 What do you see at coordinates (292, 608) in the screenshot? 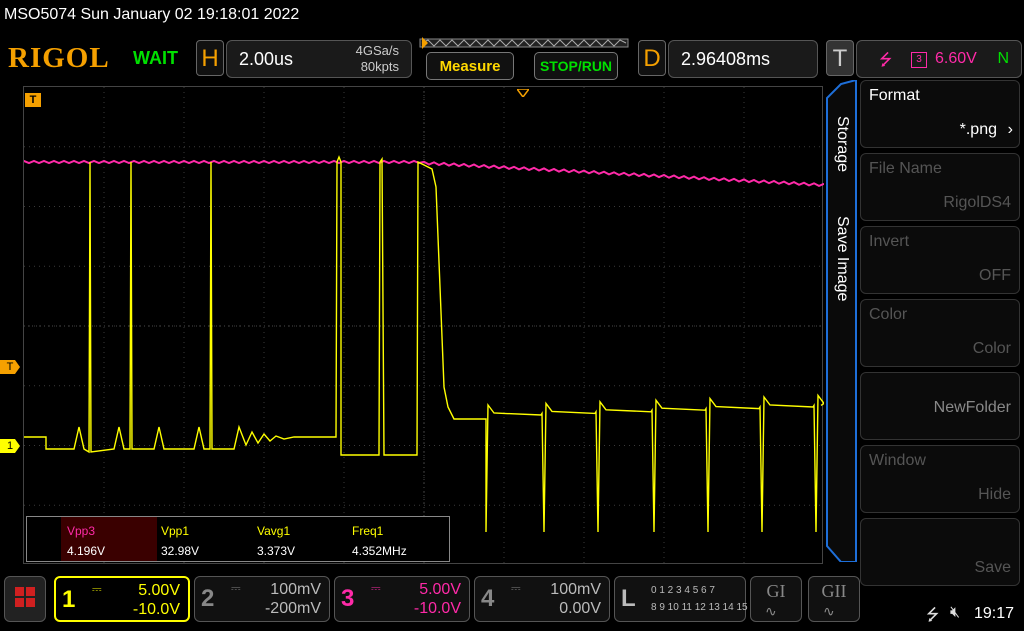
I see `channel-offset: -200mV` at bounding box center [292, 608].